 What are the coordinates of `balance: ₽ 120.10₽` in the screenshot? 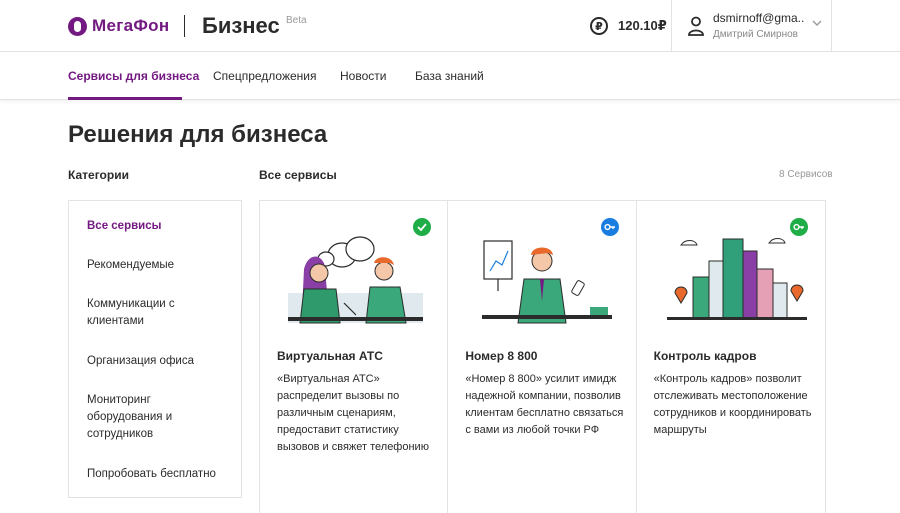 It's located at (623, 26).